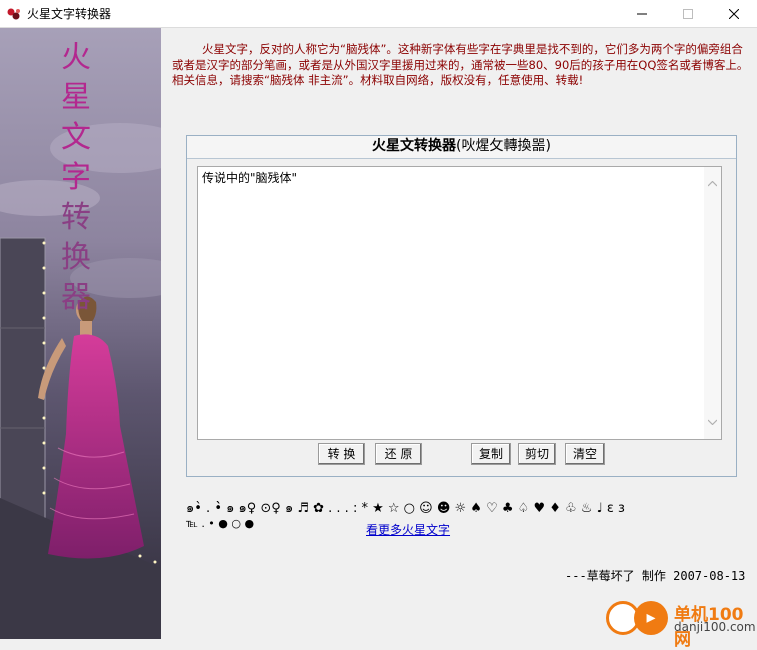  I want to click on minimize-button, so click(642, 13).